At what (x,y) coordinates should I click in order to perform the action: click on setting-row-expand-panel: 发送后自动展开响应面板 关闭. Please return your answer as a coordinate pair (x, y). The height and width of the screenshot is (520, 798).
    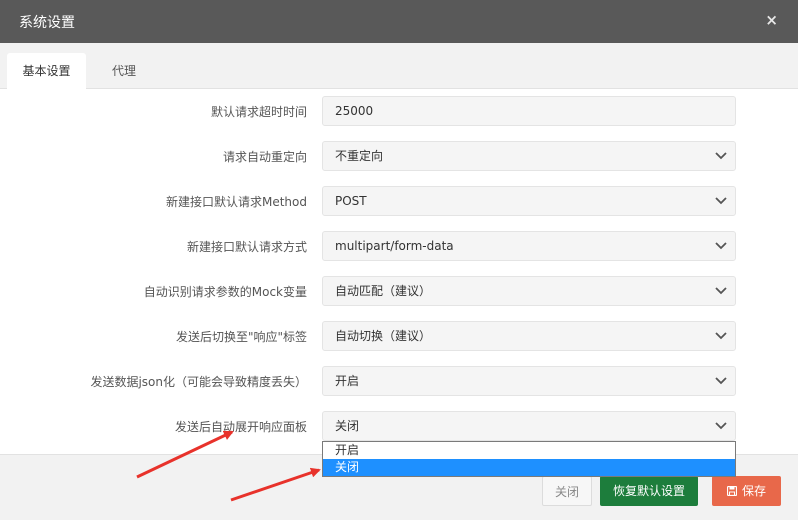
    Looking at the image, I should click on (399, 426).